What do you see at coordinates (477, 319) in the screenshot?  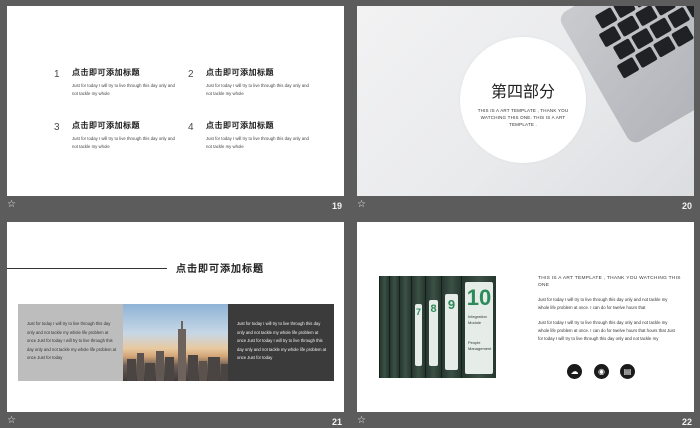 I see `binder-label: Integration Module` at bounding box center [477, 319].